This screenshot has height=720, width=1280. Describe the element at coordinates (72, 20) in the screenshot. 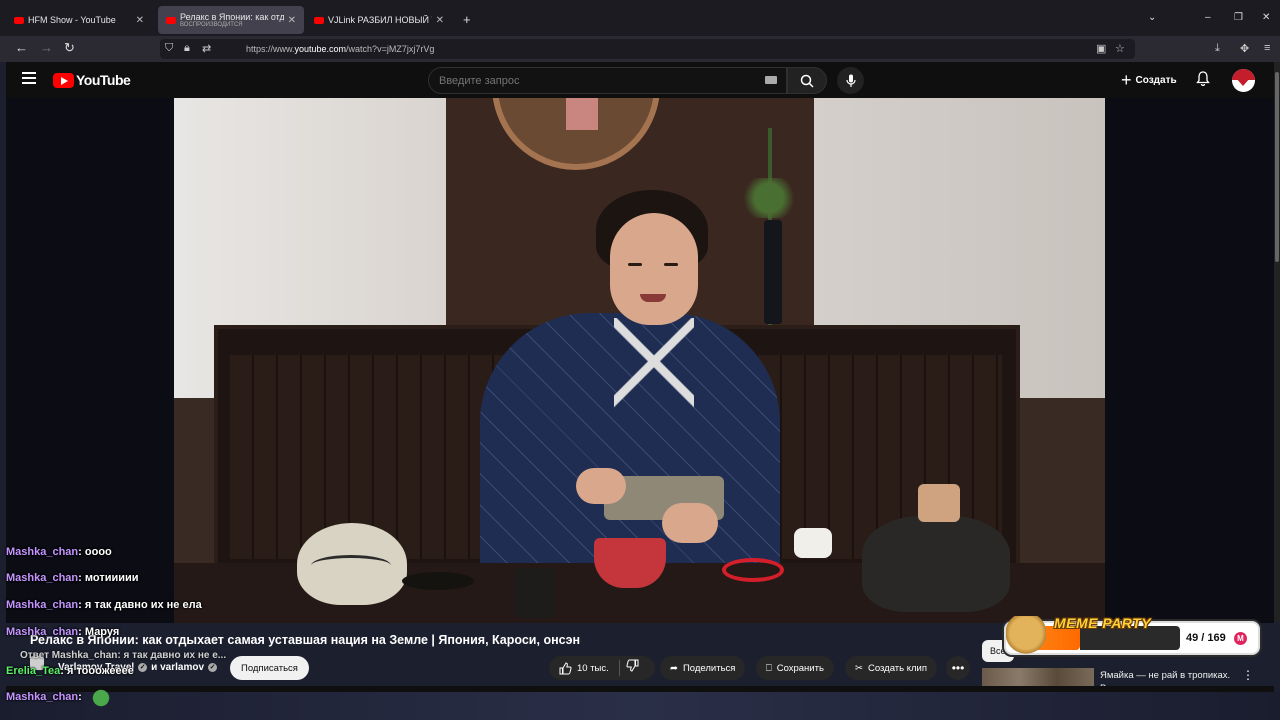

I see `tab-title: HFM Show - YouTube` at that location.